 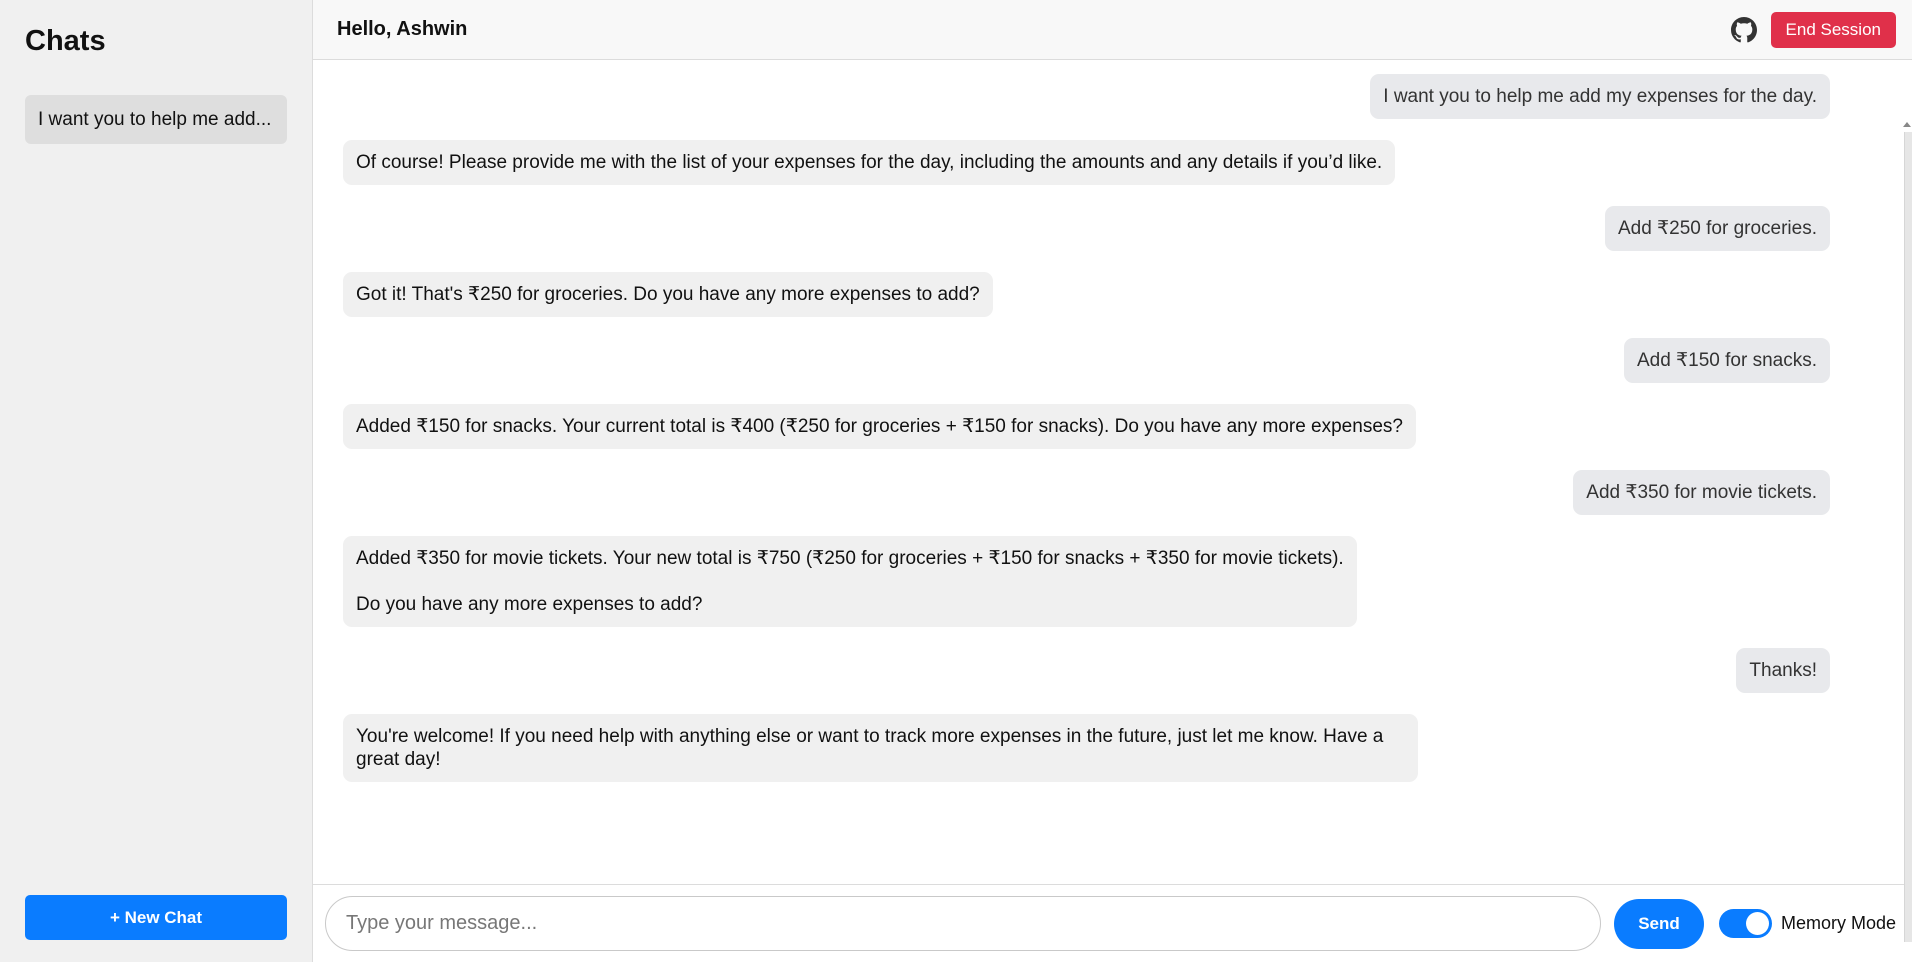 I want to click on user-message: Thanks!, so click(x=1783, y=670).